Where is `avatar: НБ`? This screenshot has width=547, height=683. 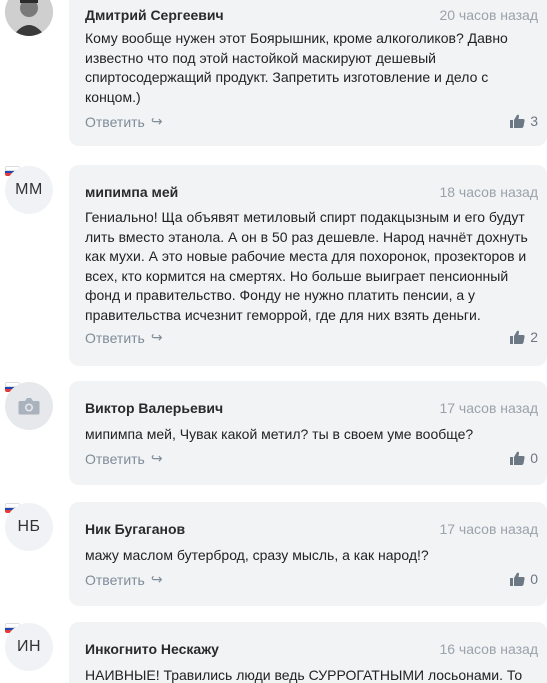 avatar: НБ is located at coordinates (29, 527).